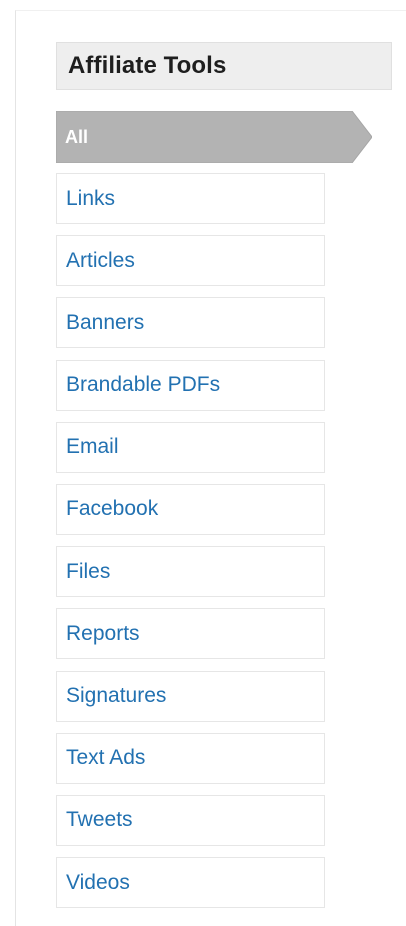  What do you see at coordinates (190, 634) in the screenshot?
I see `tool-filter-reports: Reports` at bounding box center [190, 634].